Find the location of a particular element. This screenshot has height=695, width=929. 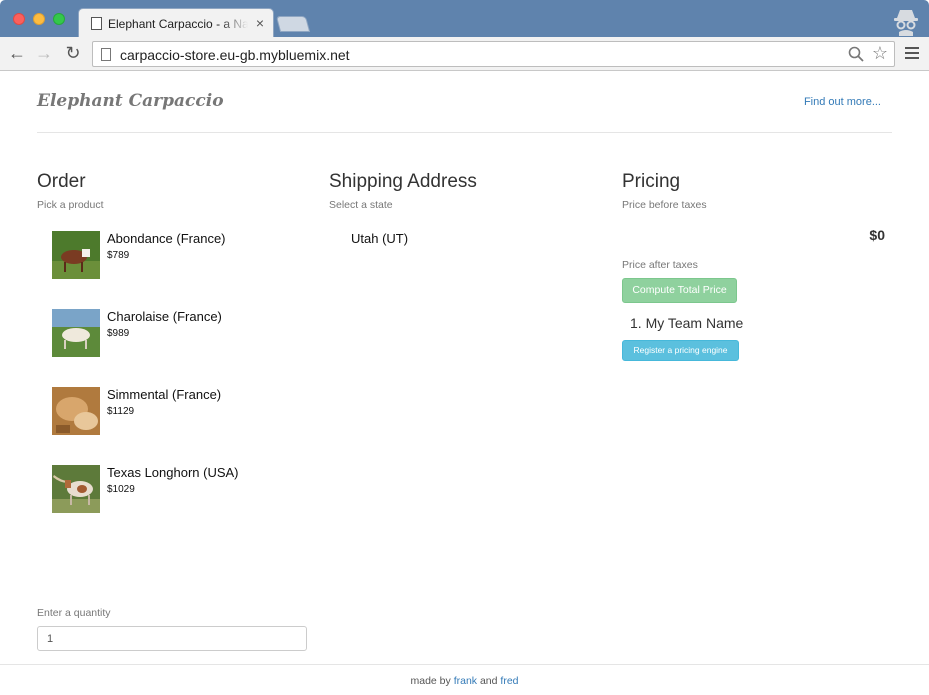

footer-link-fred: fred is located at coordinates (509, 681).